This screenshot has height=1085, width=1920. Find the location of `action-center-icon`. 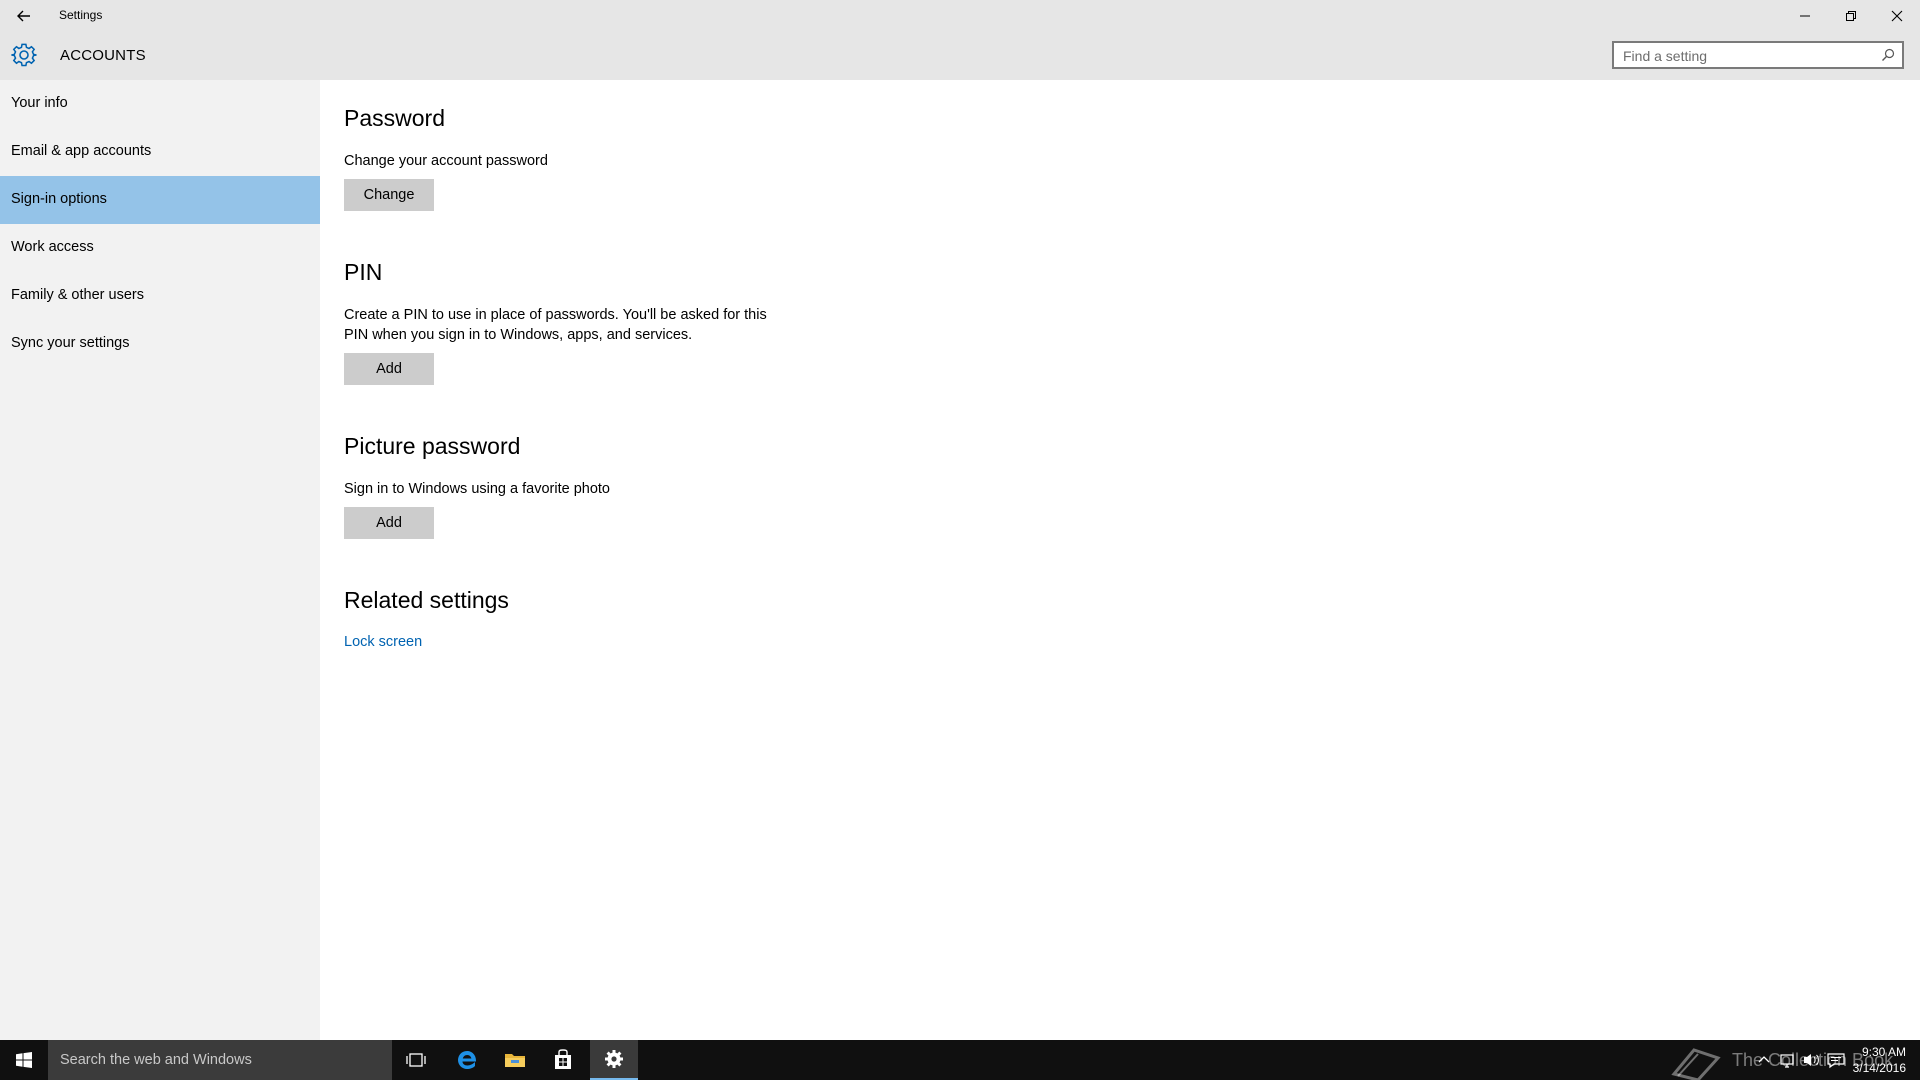

action-center-icon is located at coordinates (1836, 1060).